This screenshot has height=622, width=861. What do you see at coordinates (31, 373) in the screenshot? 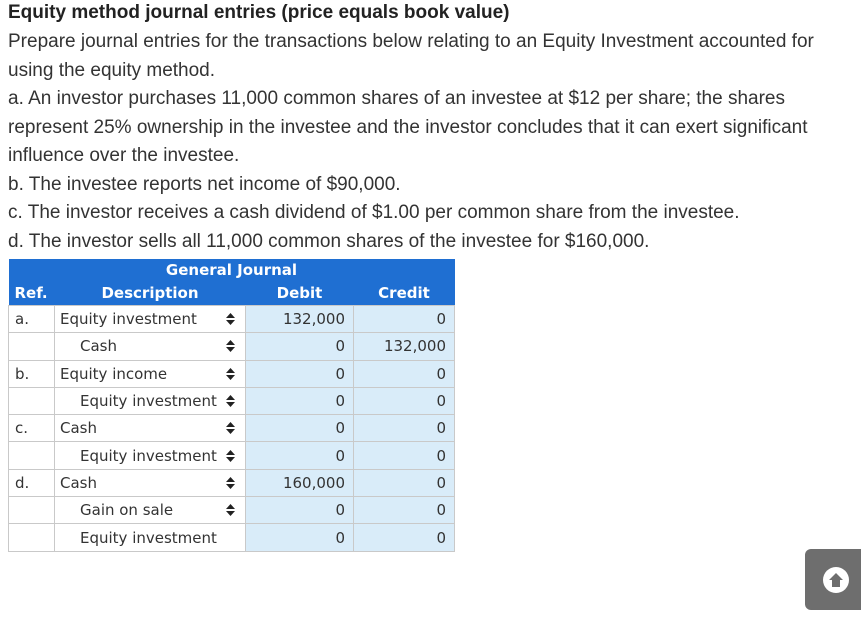
I see `row-ref: b.` at bounding box center [31, 373].